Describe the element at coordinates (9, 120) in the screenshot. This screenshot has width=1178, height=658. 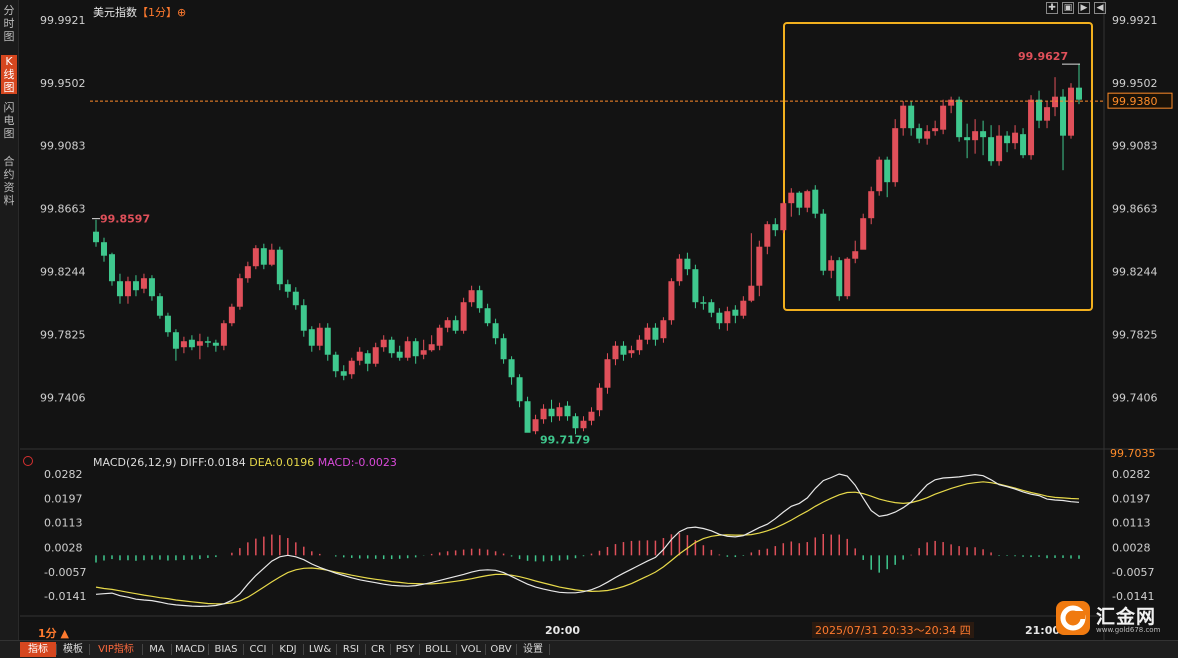
I see `sidebar-tab-2: 闪电图` at that location.